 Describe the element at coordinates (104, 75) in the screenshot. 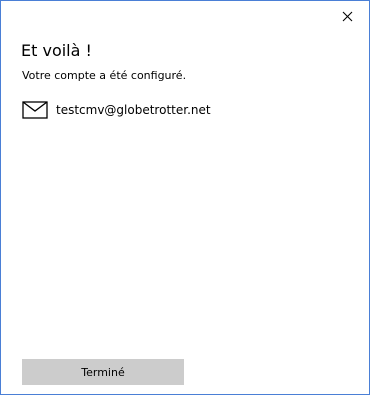

I see `confirmation-message: Votre compte a été configuré.` at that location.